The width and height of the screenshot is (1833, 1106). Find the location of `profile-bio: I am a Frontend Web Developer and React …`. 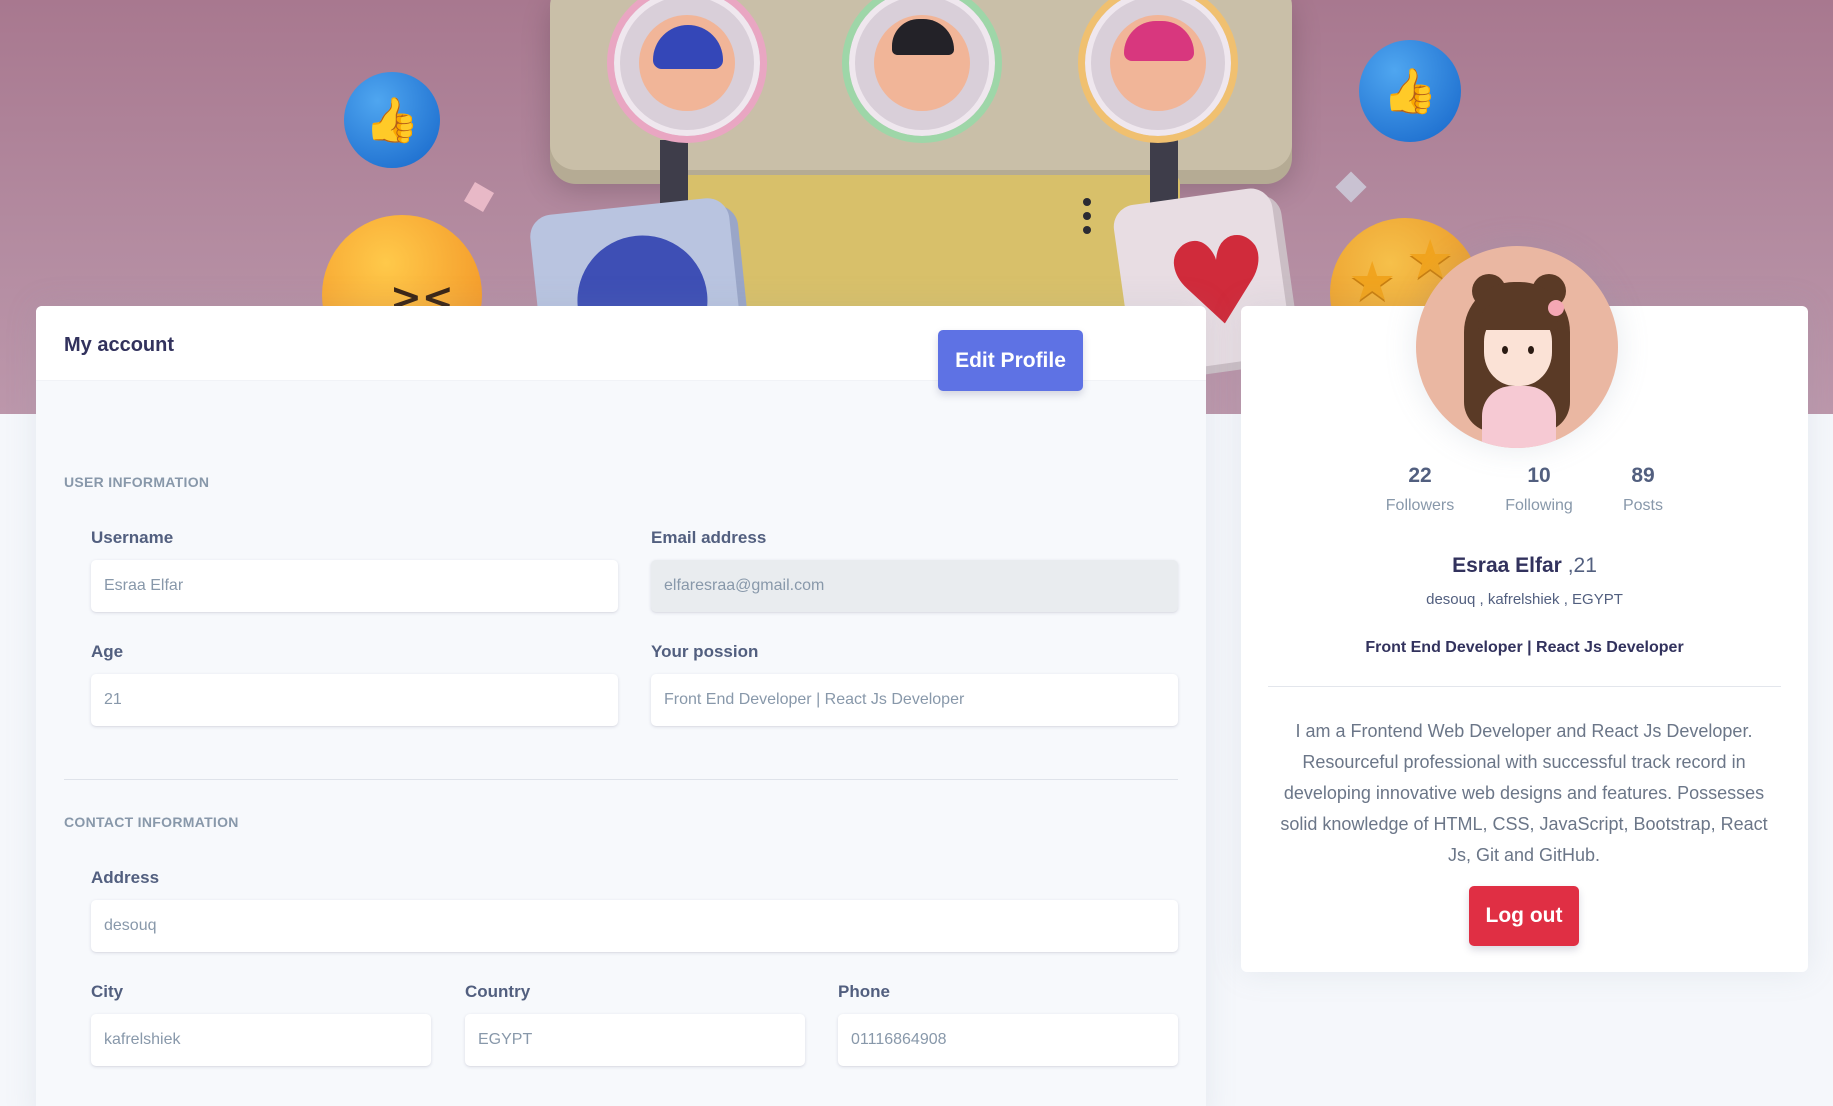

profile-bio: I am a Frontend Web Developer and React … is located at coordinates (1524, 793).